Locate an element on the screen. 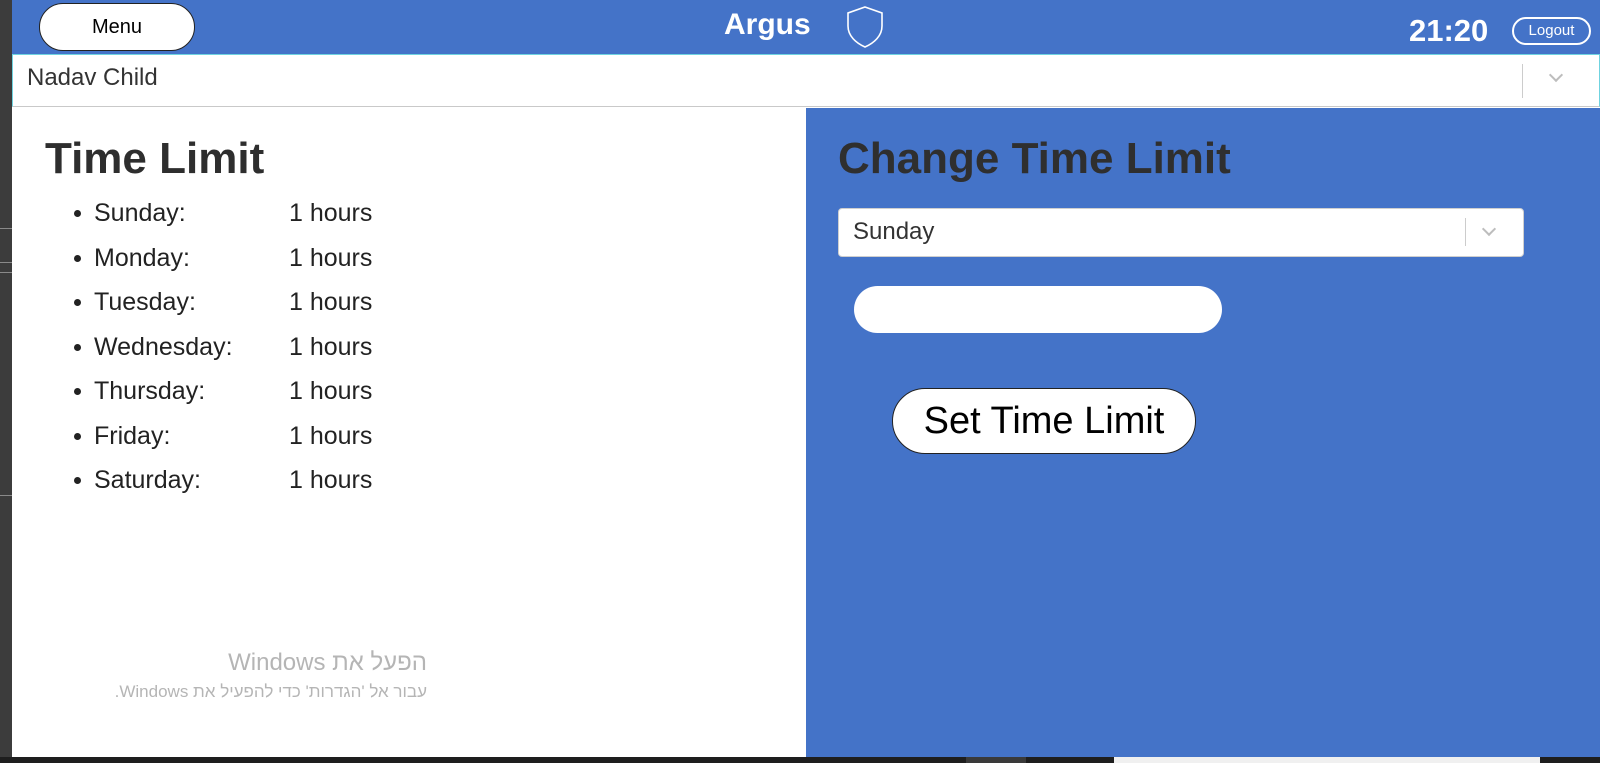 Image resolution: width=1600 pixels, height=763 pixels. header-bar: Menu Argus 21:20 Logout is located at coordinates (806, 27).